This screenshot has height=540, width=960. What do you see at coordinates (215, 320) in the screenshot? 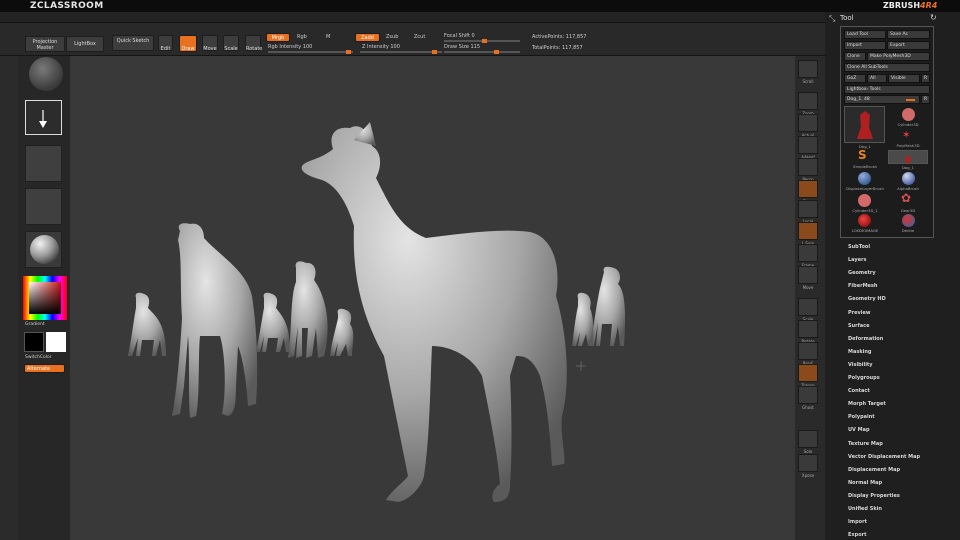
I see `dog-model-left` at bounding box center [215, 320].